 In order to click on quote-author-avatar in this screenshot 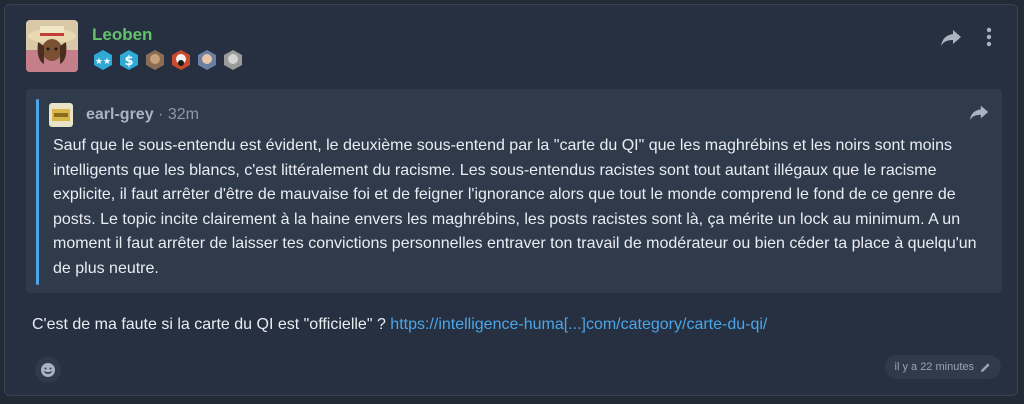, I will do `click(61, 115)`.